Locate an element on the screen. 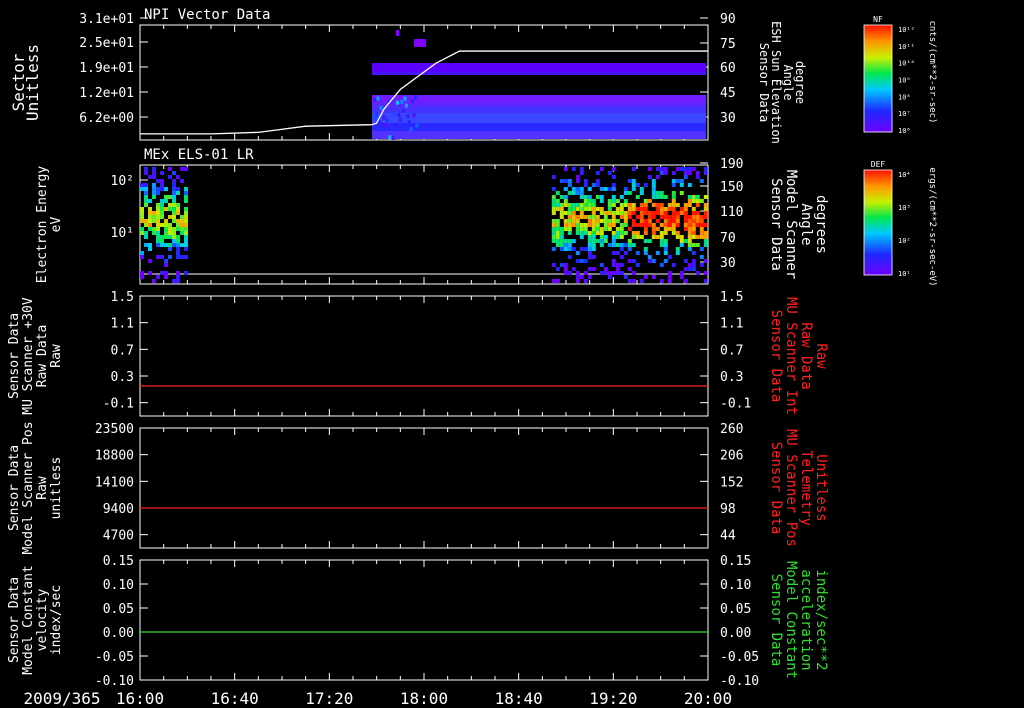  y-axis-label: Model Scanner Pos is located at coordinates (28, 487).